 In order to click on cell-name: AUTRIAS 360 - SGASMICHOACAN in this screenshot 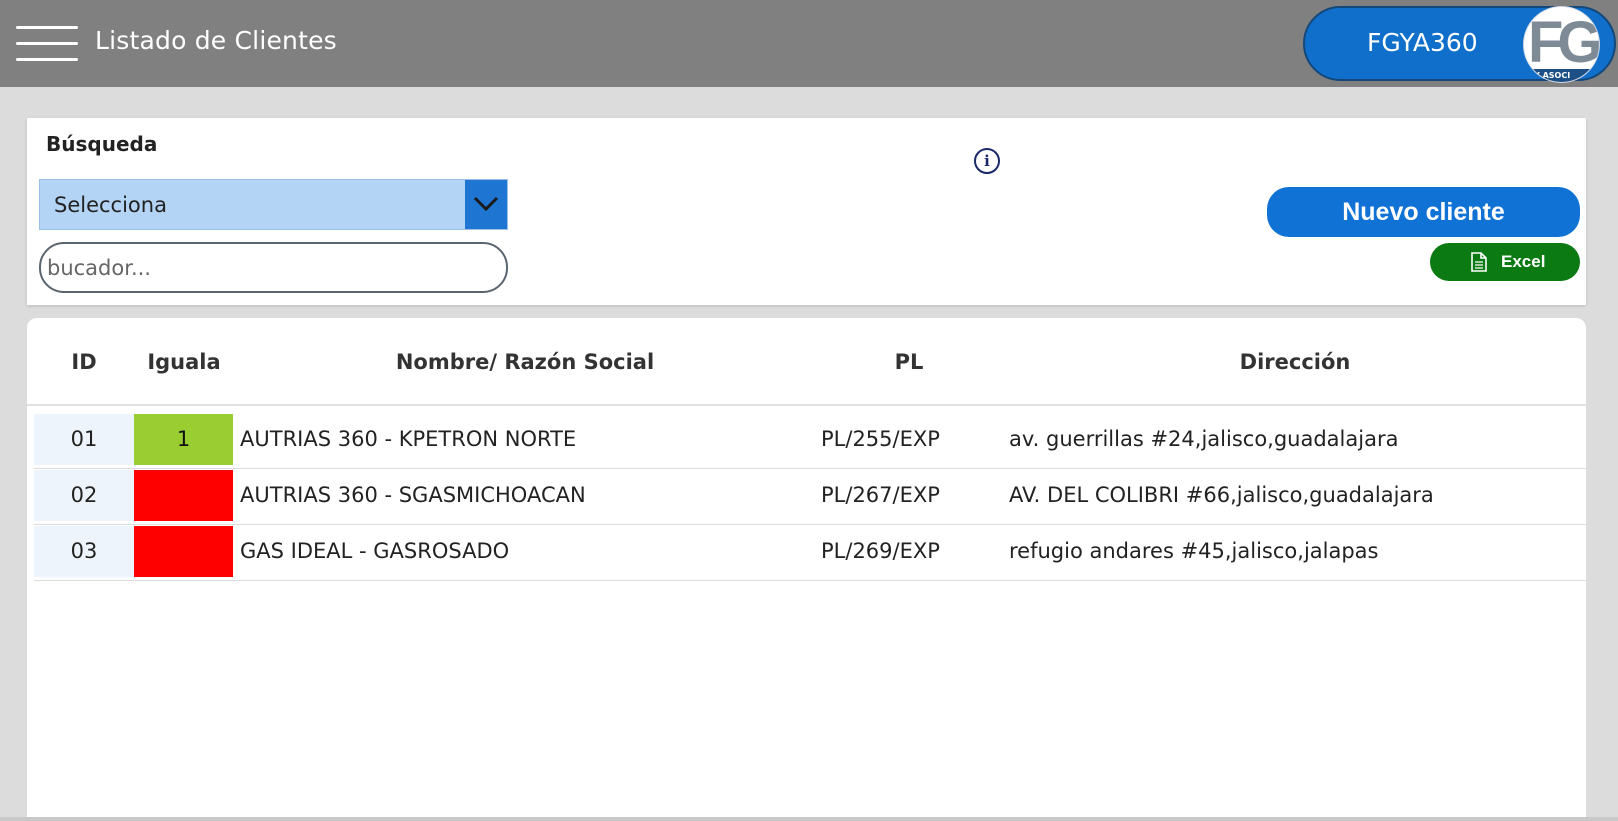, I will do `click(413, 495)`.